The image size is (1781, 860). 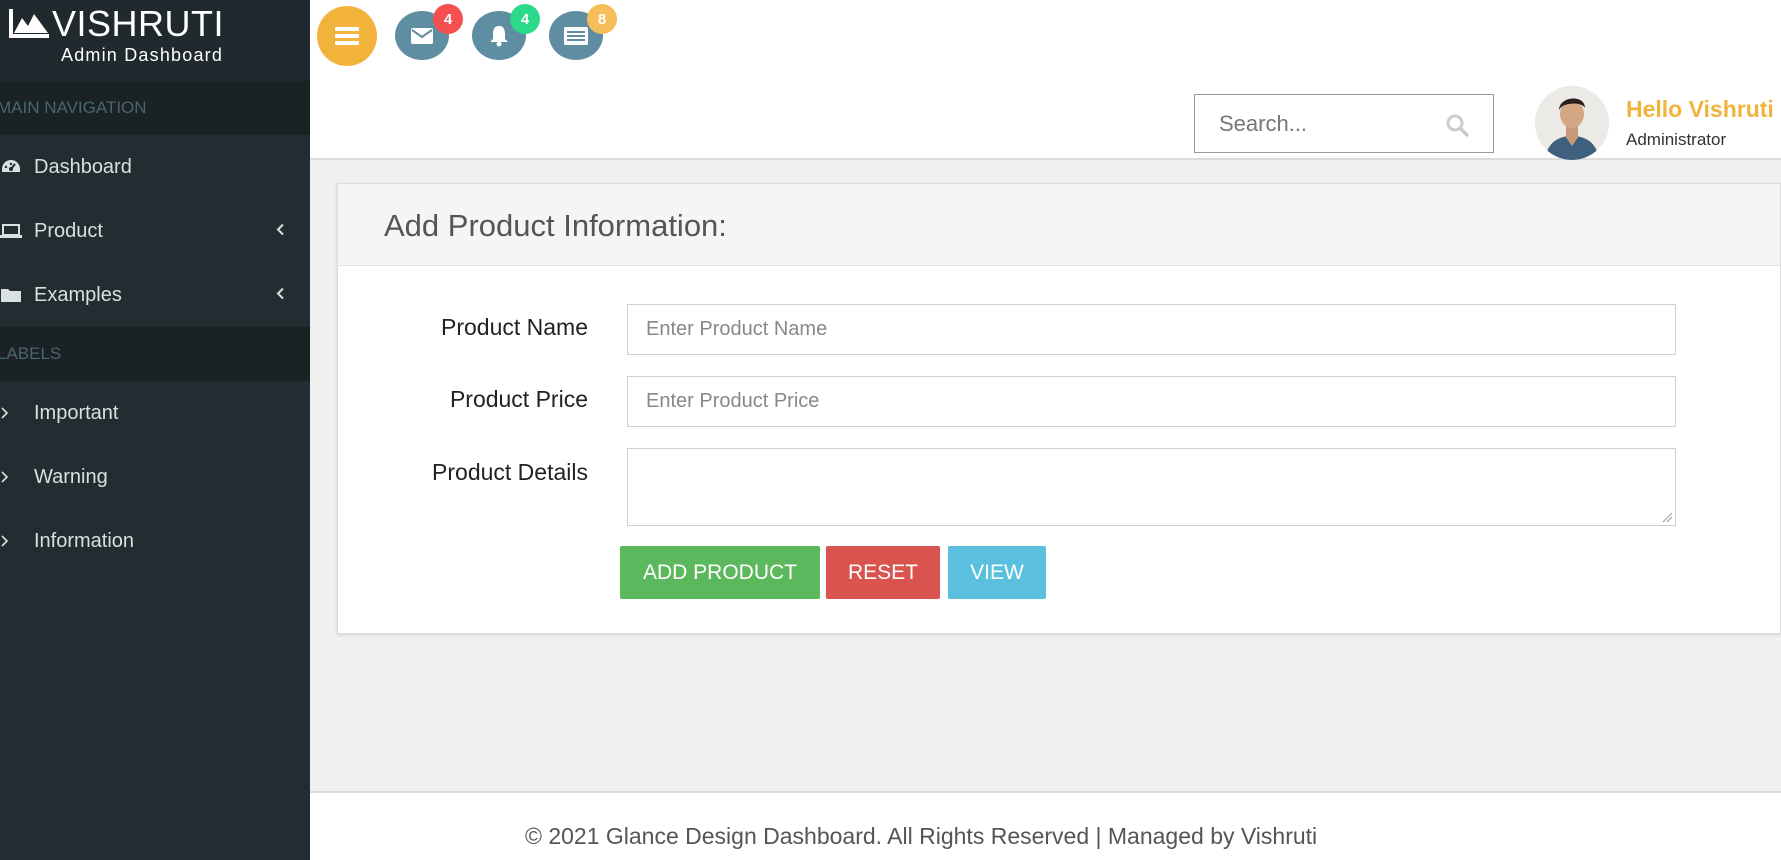 I want to click on search-icon, so click(x=1457, y=127).